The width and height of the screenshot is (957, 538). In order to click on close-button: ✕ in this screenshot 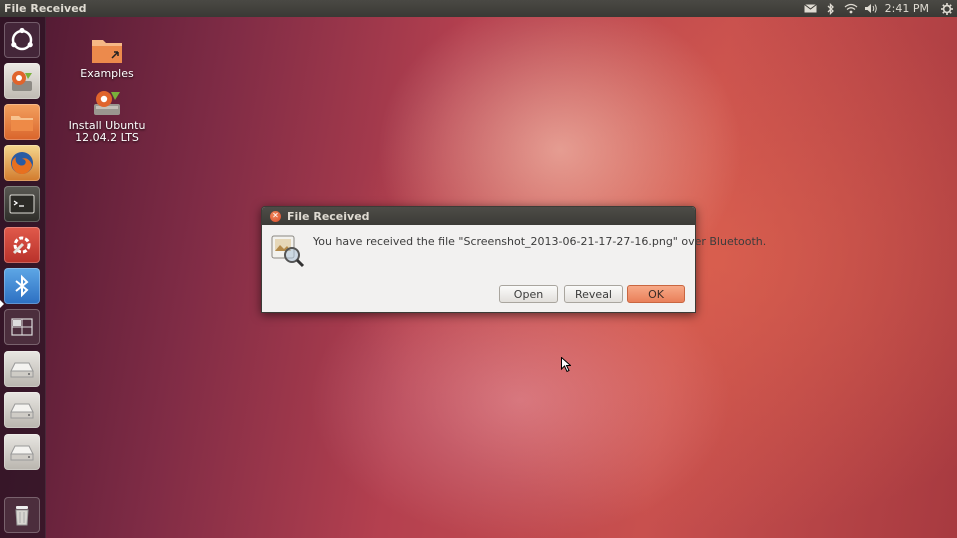, I will do `click(275, 216)`.